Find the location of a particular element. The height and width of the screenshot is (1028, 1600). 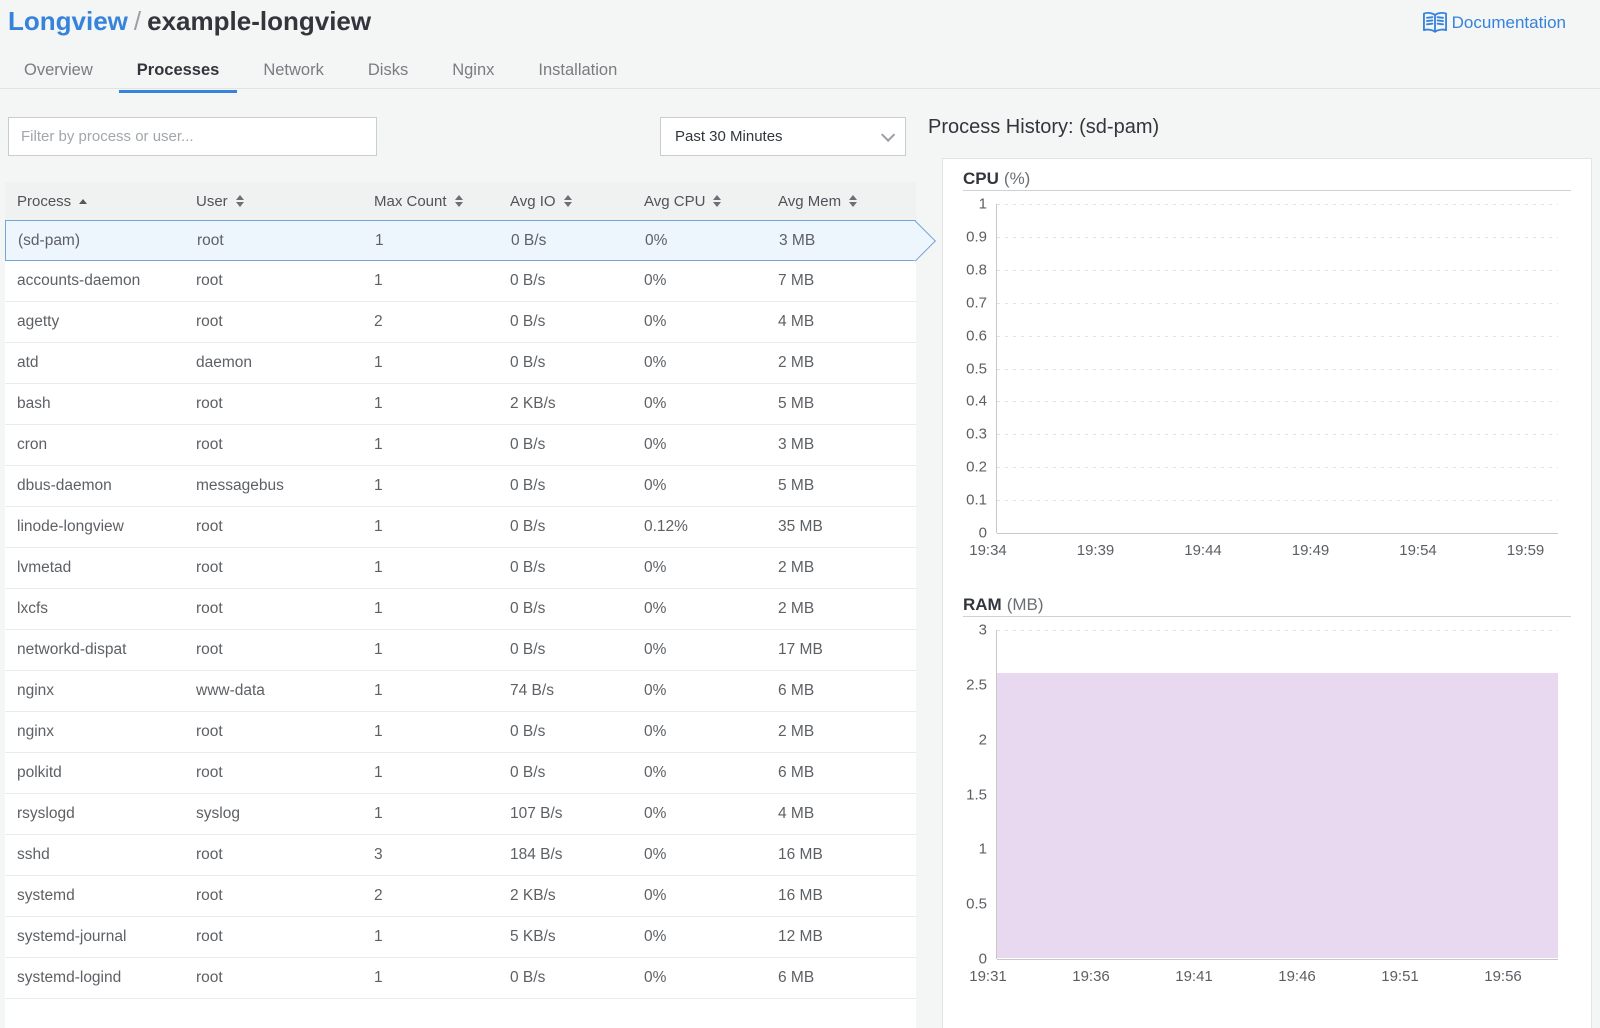

tab-overview: Overview is located at coordinates (58, 74).